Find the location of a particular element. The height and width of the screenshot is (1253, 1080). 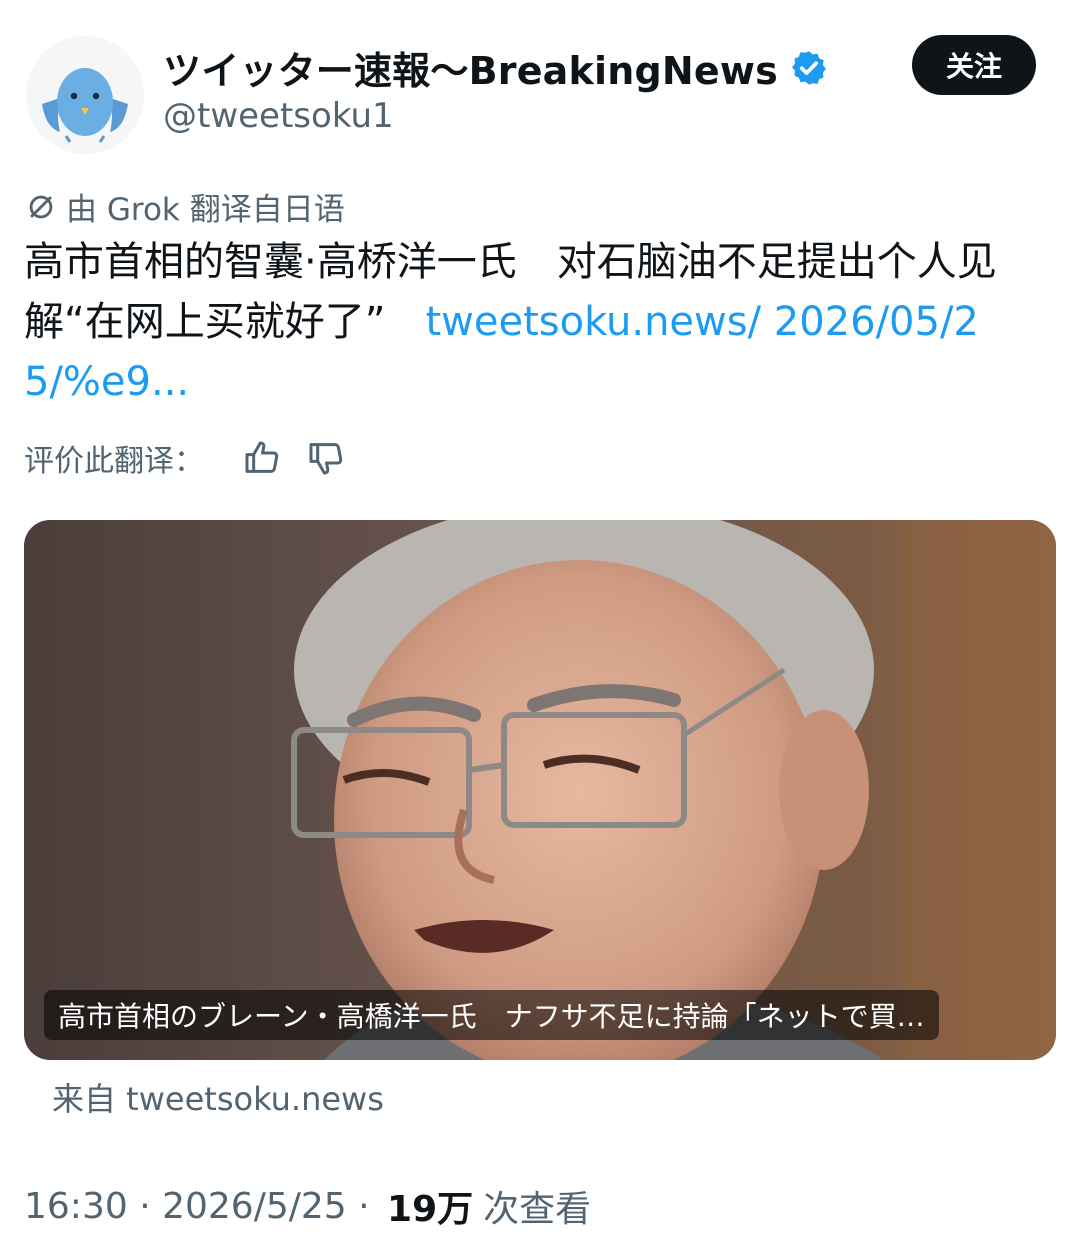

account-handle: @tweetsoku1 is located at coordinates (278, 116).